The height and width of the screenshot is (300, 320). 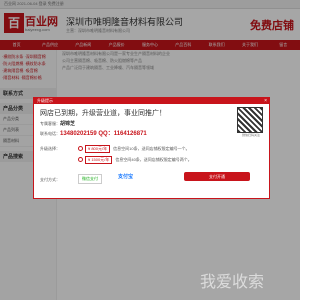 What do you see at coordinates (45, 100) in the screenshot?
I see `modal-header-title: 升级提示` at bounding box center [45, 100].